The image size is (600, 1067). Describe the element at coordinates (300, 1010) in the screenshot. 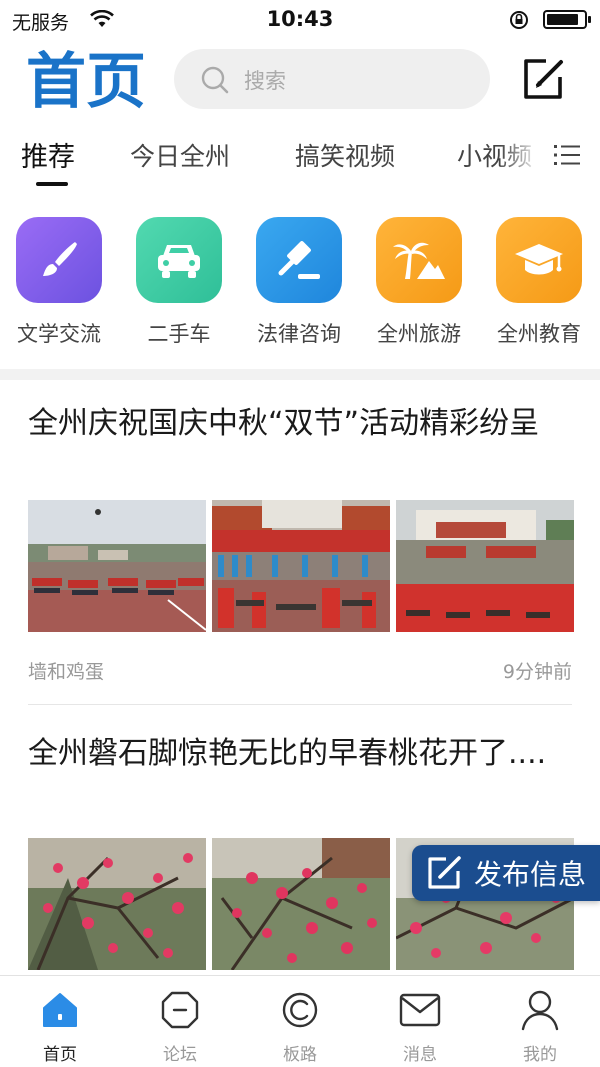

I see `chat-bubble-icon` at that location.